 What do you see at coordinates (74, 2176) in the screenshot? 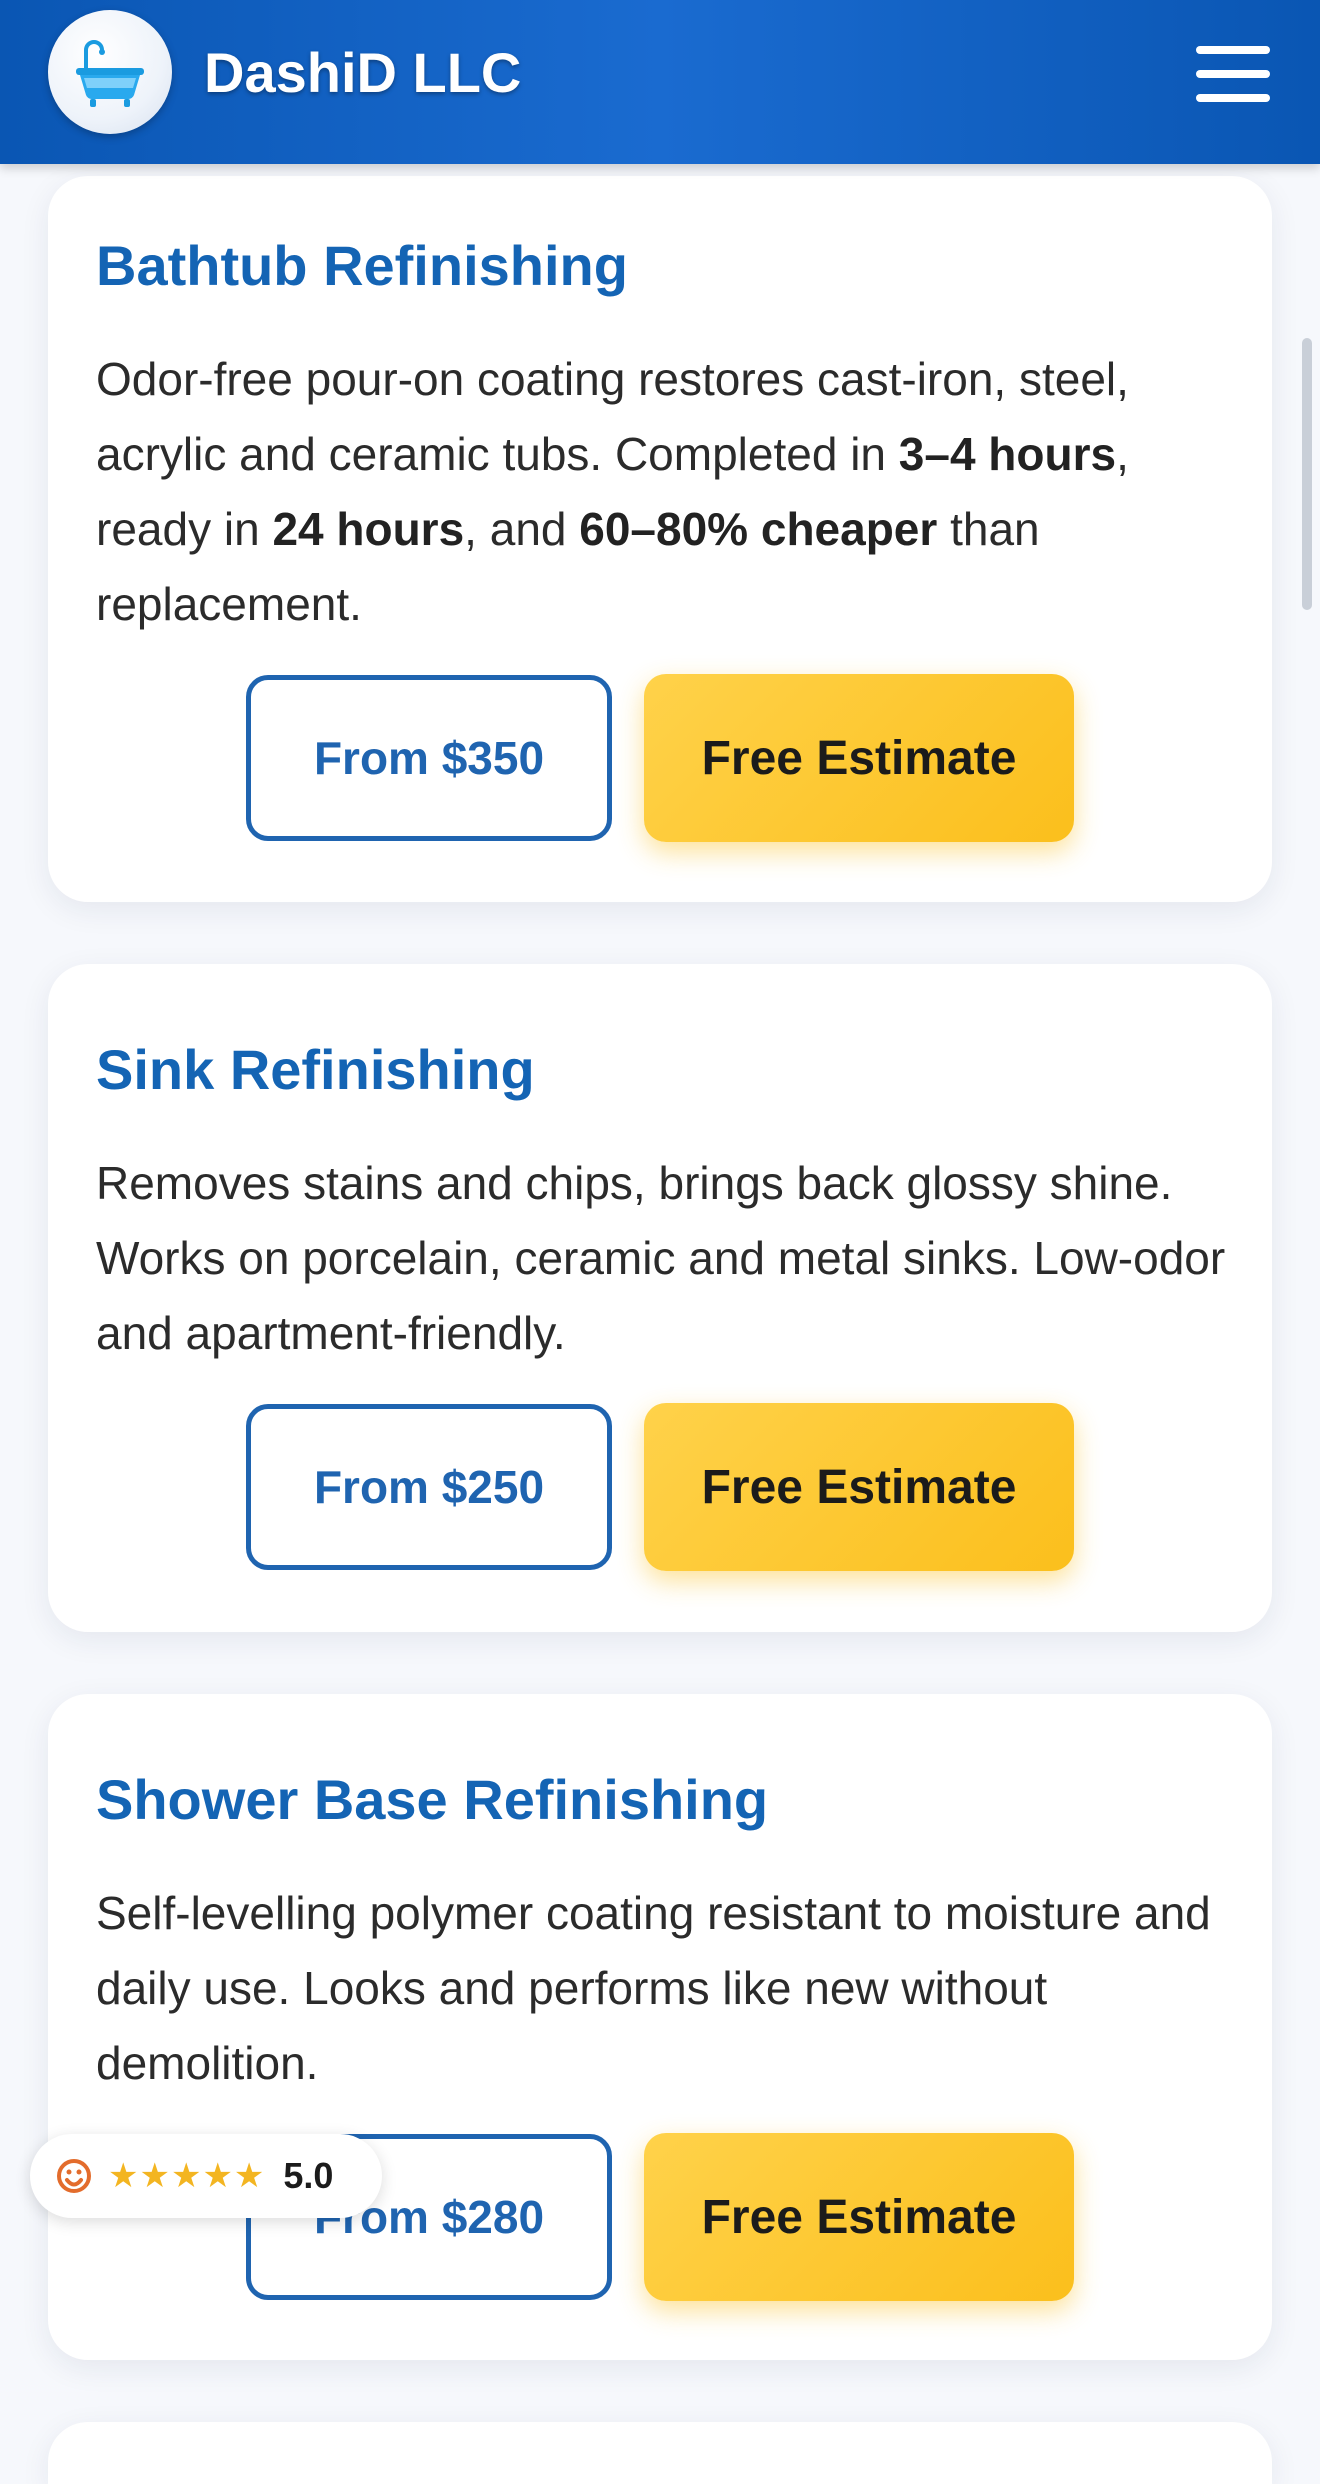
I see `review-source-icon` at bounding box center [74, 2176].